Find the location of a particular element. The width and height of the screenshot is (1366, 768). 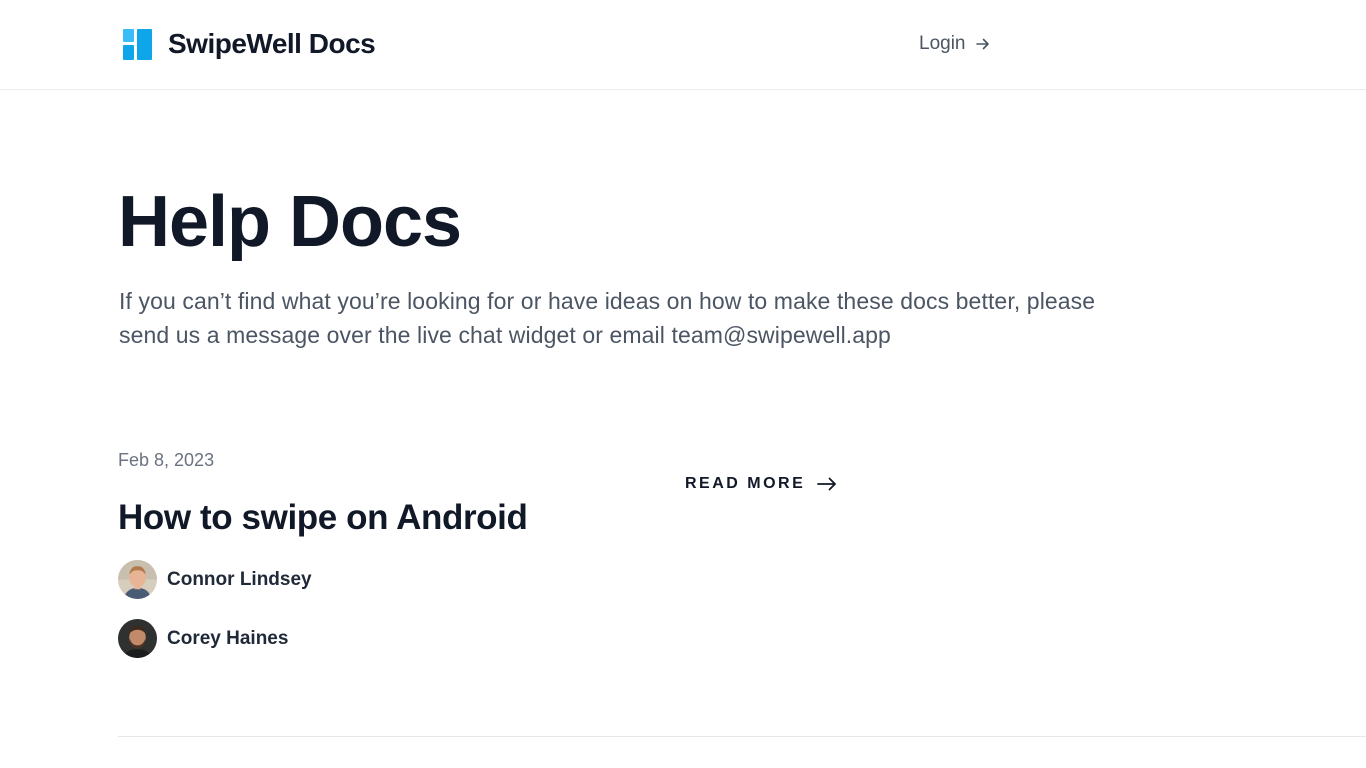

author-connor-lindsey: Connor Lindsey is located at coordinates (215, 579).